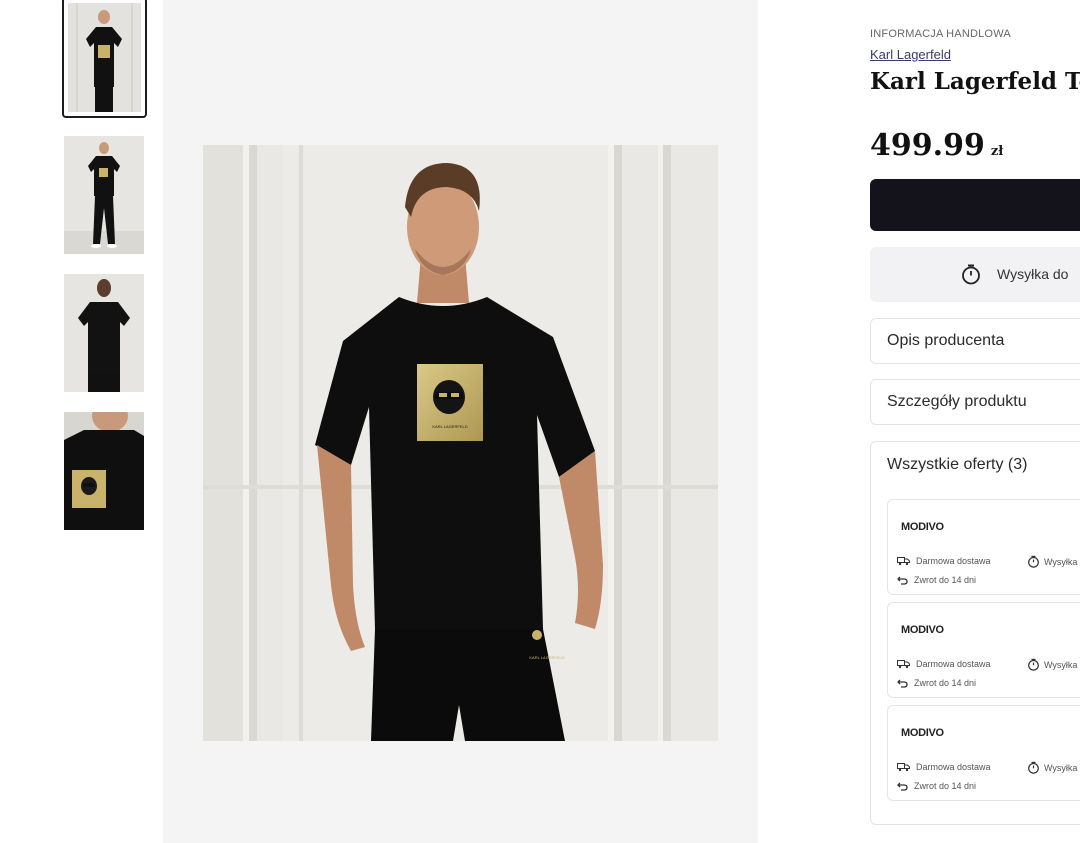  I want to click on thumbnail-3-image, so click(104, 333).